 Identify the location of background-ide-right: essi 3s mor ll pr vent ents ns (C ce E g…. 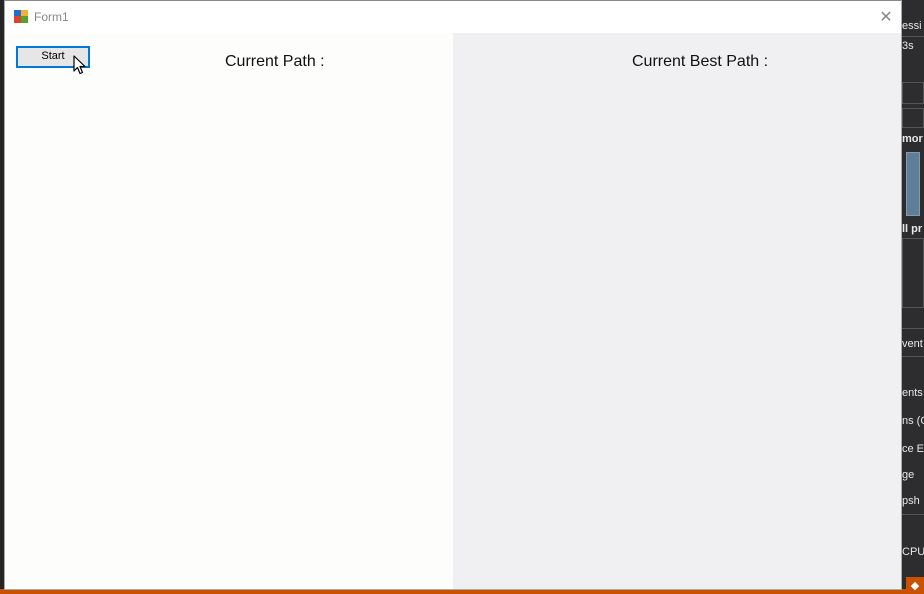
(913, 297).